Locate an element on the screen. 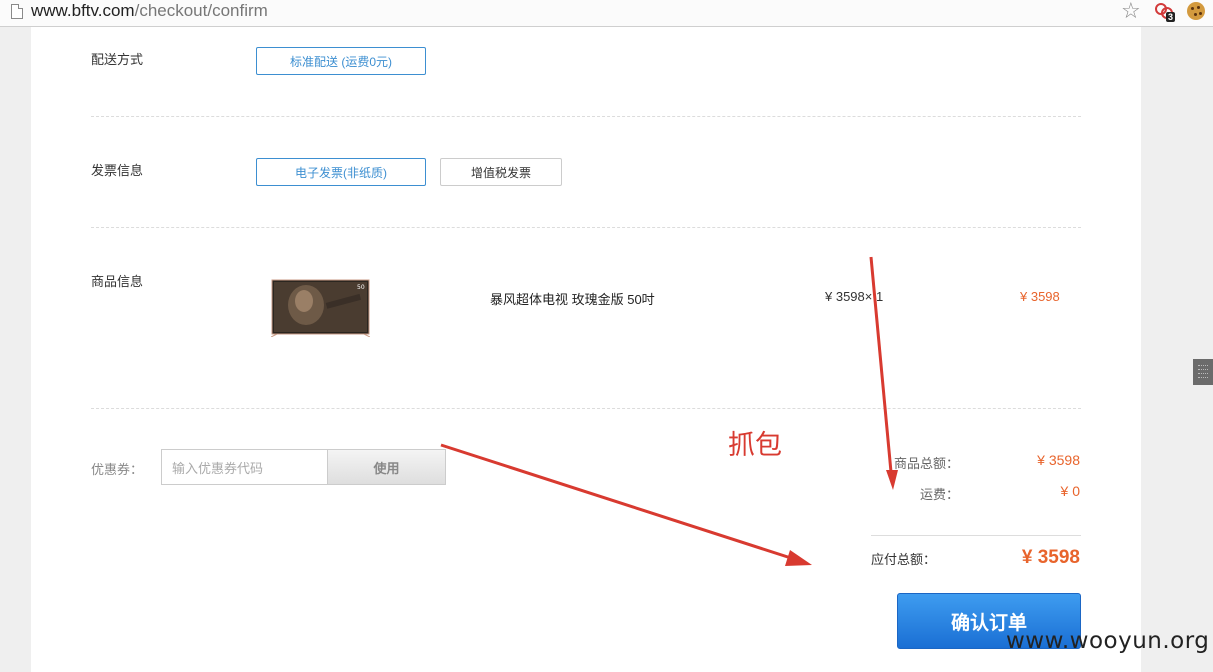 The height and width of the screenshot is (672, 1213). svg-text: 50 is located at coordinates (361, 287).